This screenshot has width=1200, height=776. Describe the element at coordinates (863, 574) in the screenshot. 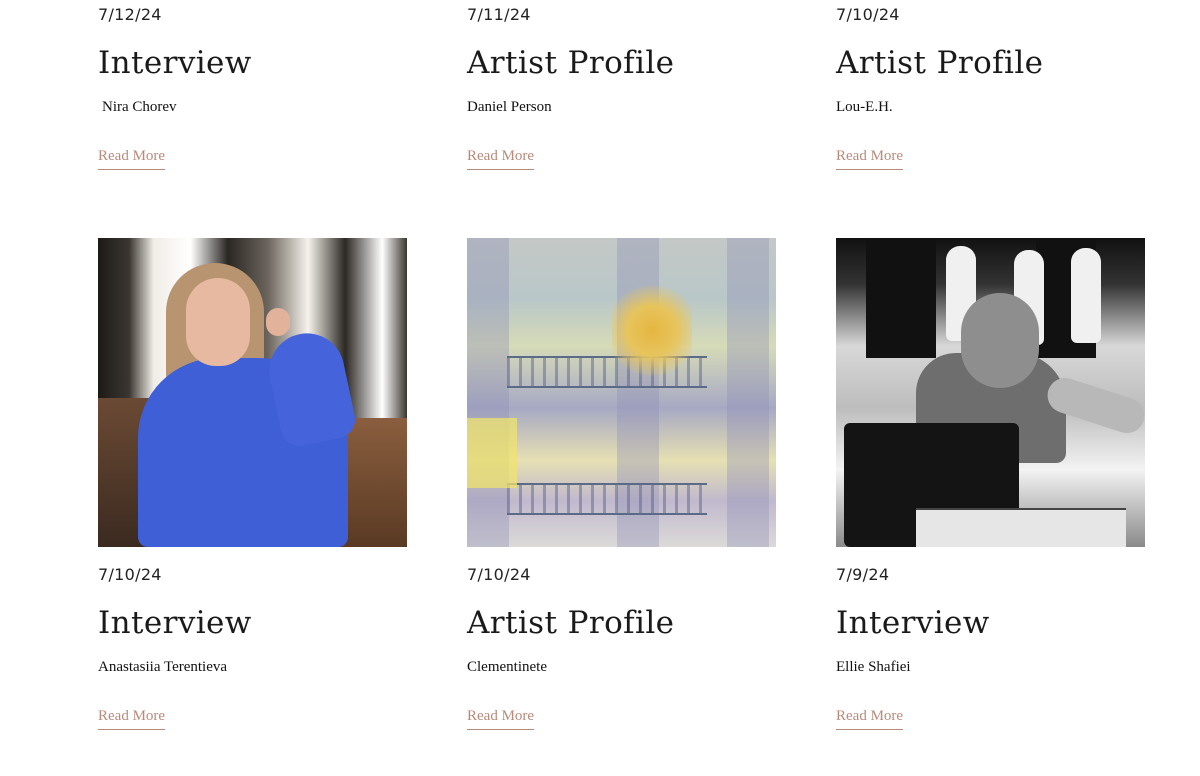

I see `post-date: 7/9/24` at that location.